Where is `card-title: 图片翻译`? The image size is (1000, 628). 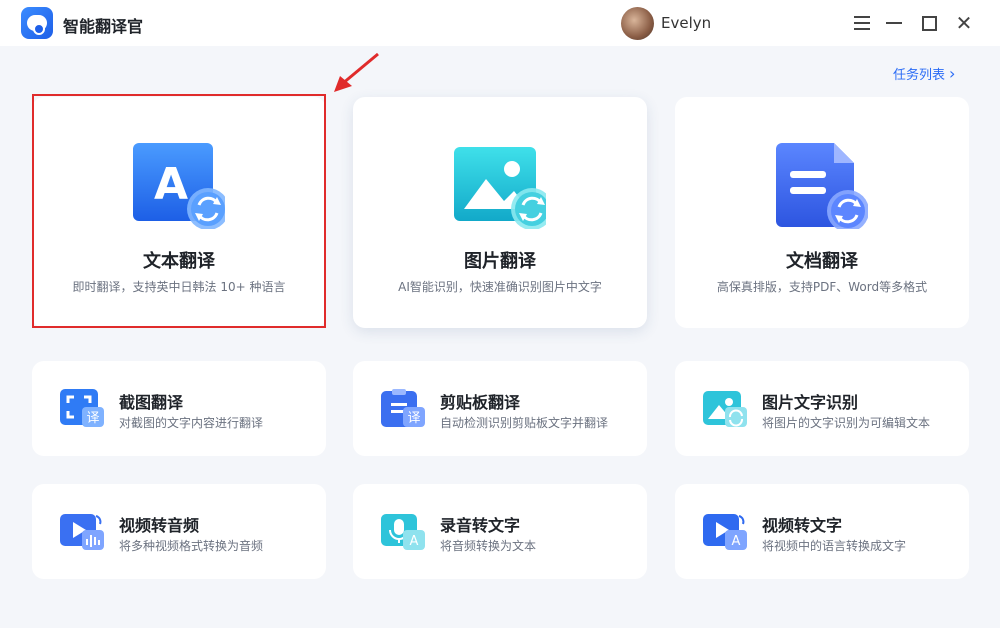
card-title: 图片翻译 is located at coordinates (500, 261).